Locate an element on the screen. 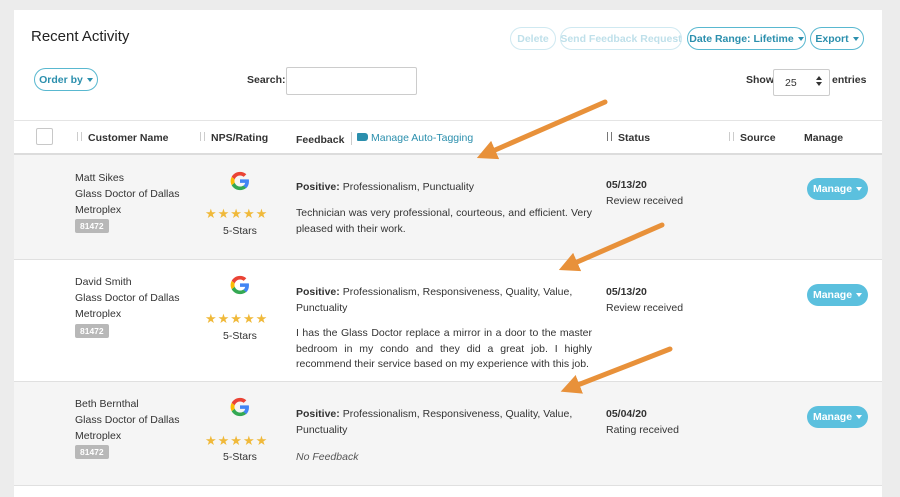 This screenshot has width=900, height=497. delete-button: Delete is located at coordinates (533, 38).